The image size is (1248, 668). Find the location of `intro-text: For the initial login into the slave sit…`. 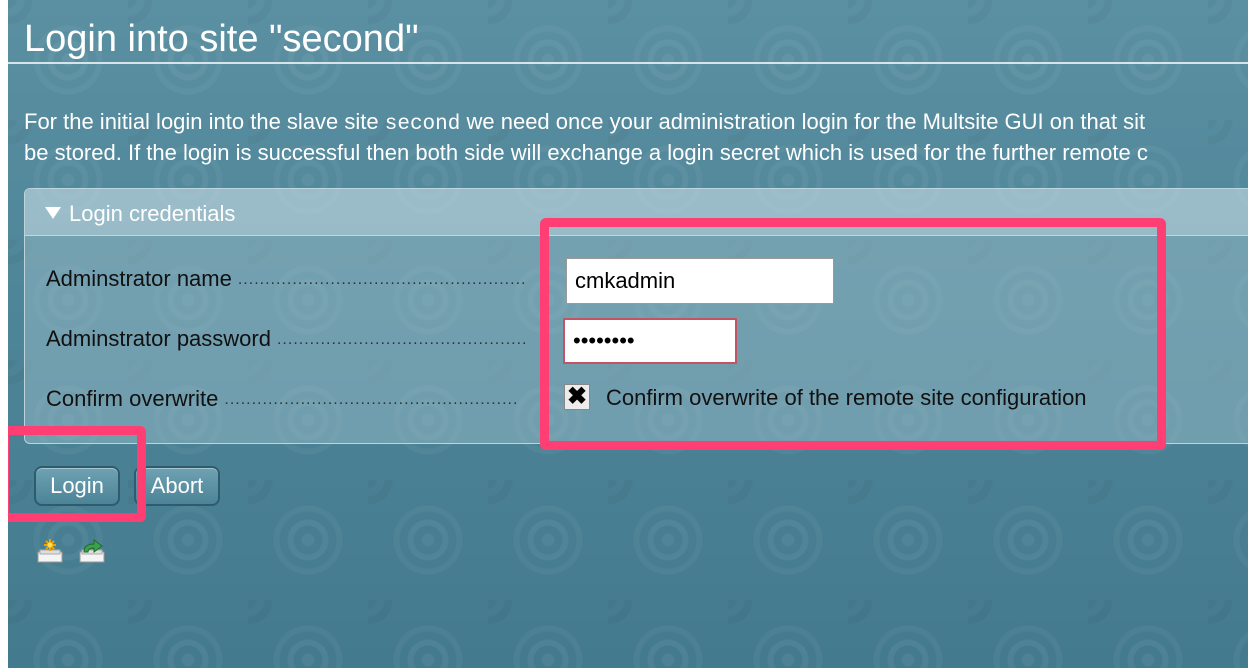

intro-text: For the initial login into the slave sit… is located at coordinates (636, 137).